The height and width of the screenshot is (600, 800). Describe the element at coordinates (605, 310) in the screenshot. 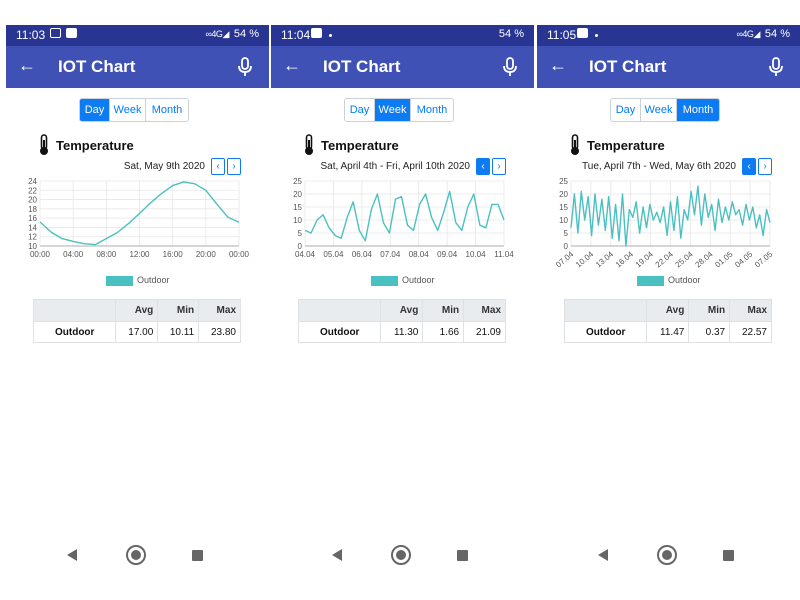

I see `stats-header-blank` at that location.